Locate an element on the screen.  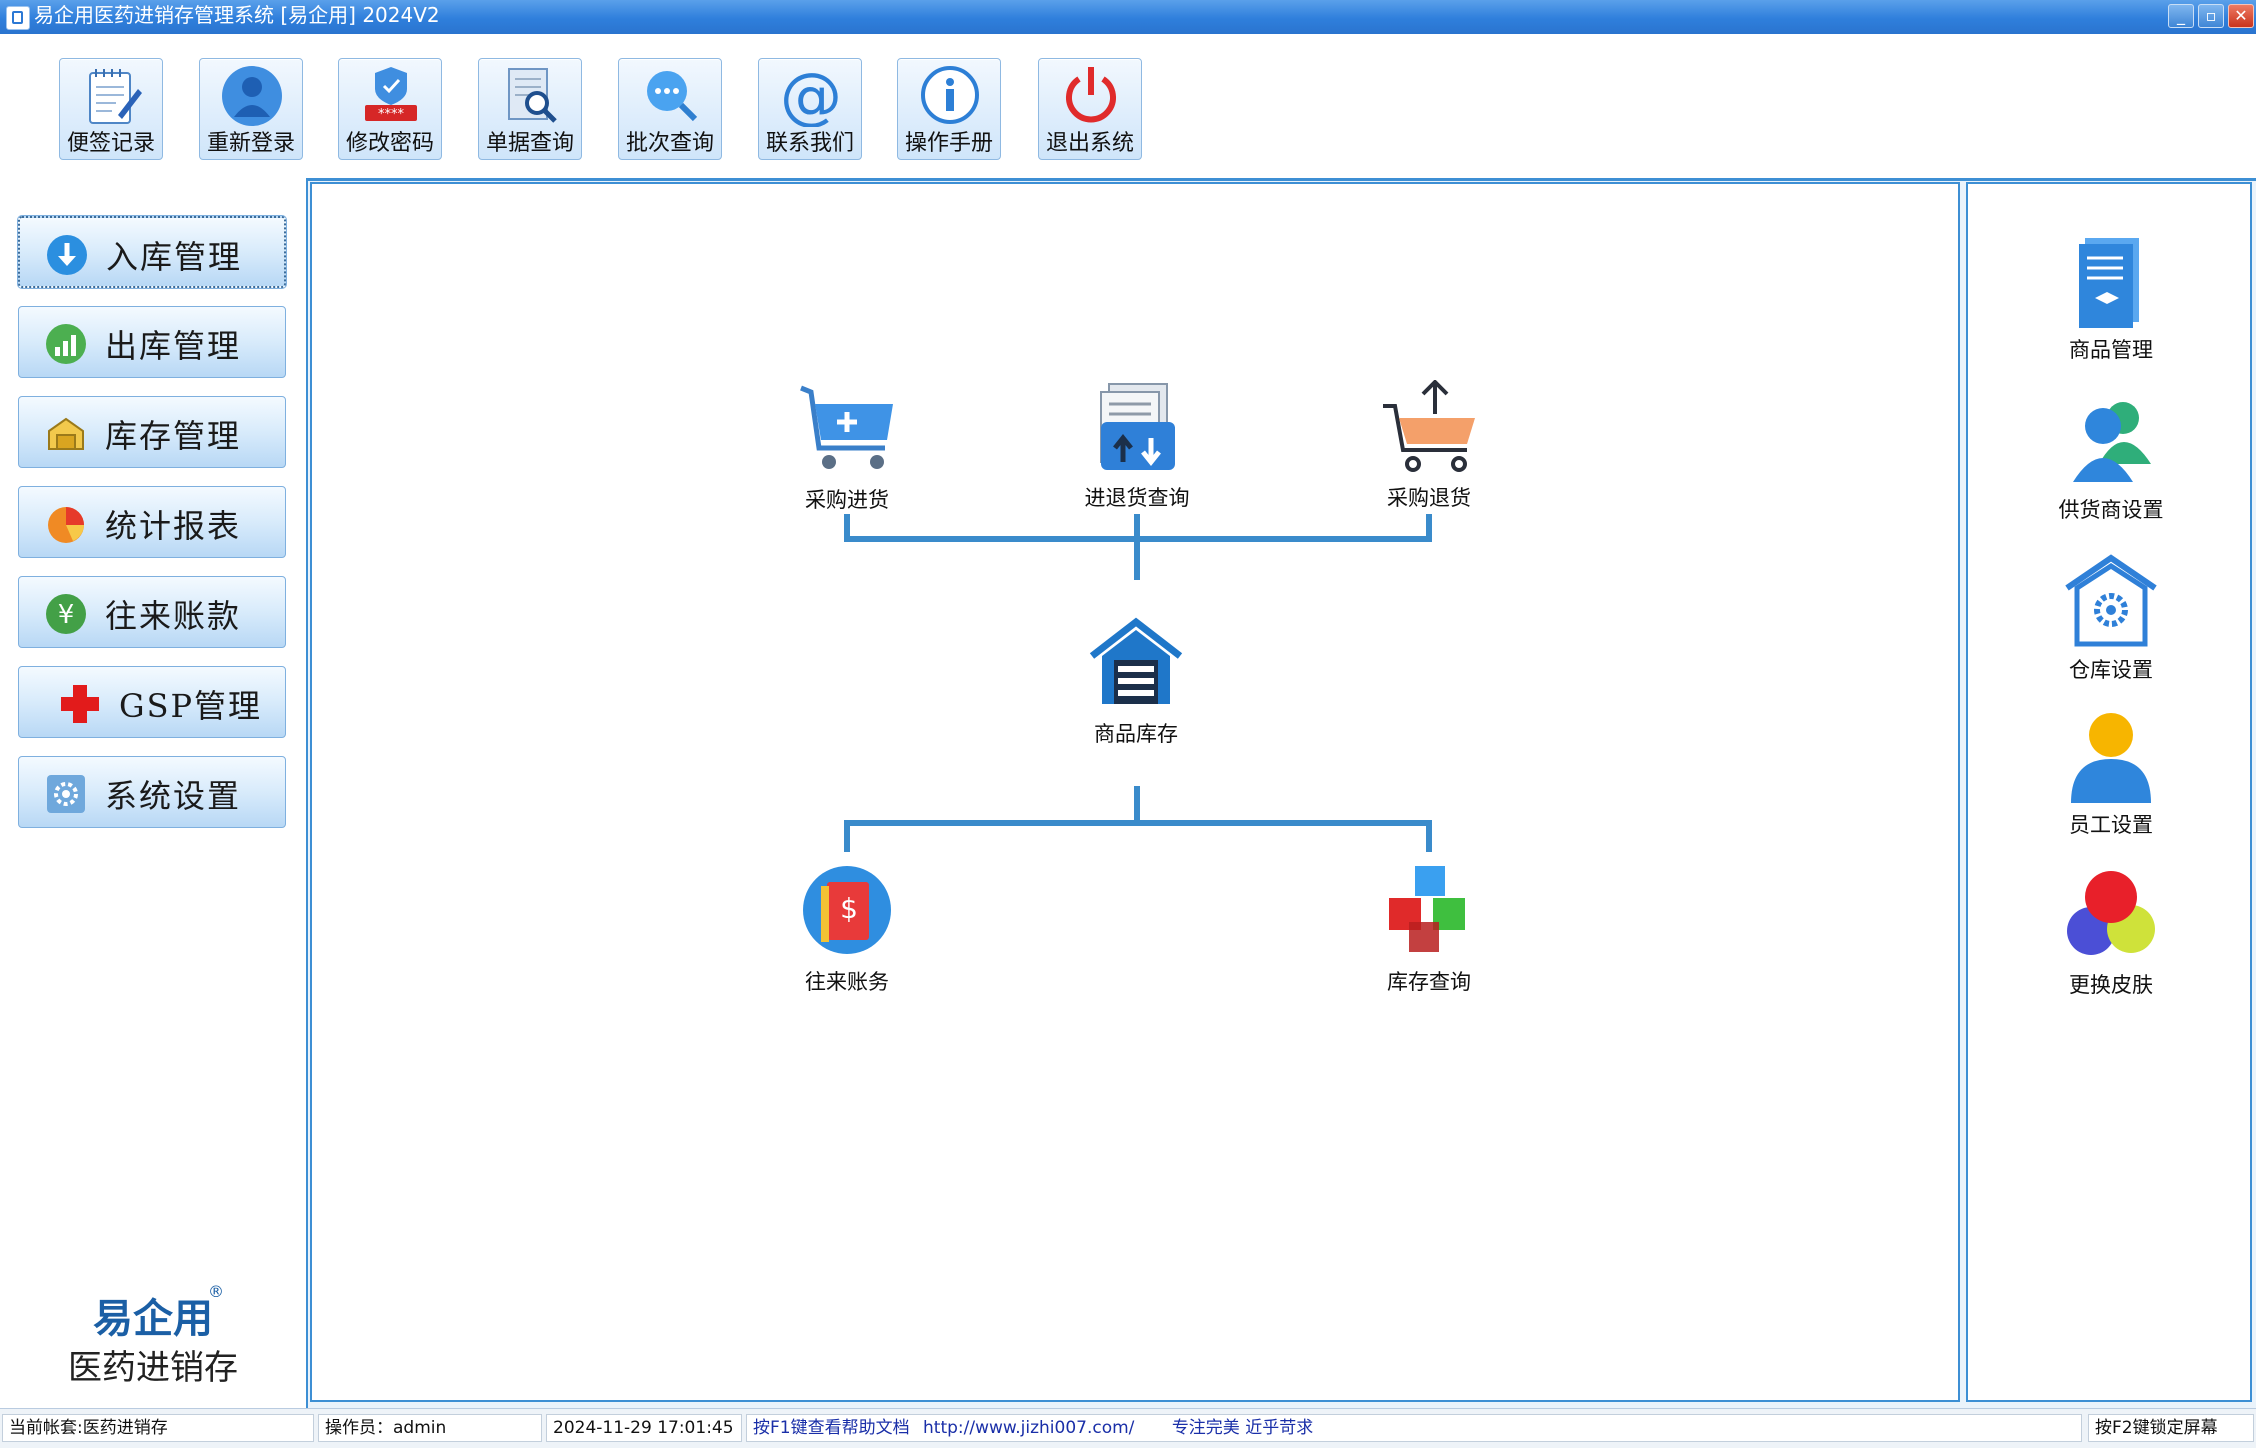
status-operator: 操作员：admin is located at coordinates (430, 1428).